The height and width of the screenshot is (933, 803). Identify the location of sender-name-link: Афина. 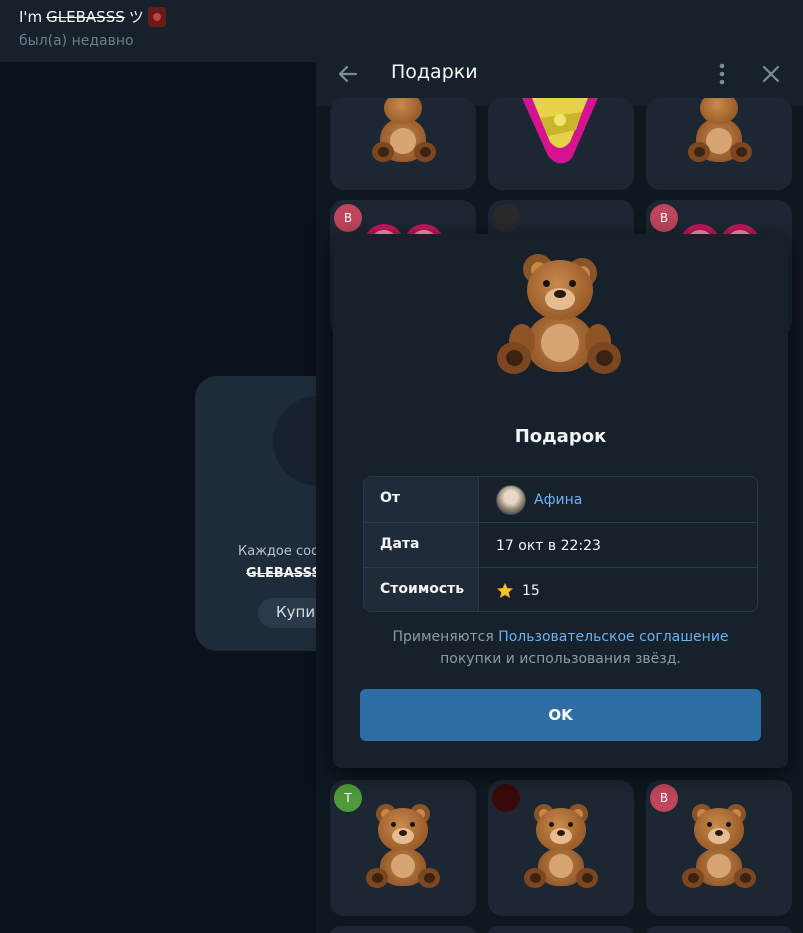
(558, 500).